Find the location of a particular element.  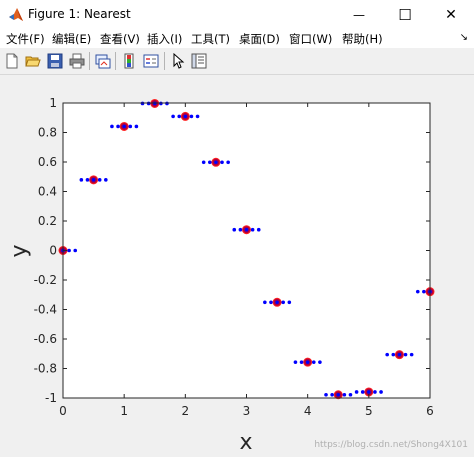

x-tick-label: 6 is located at coordinates (430, 411).